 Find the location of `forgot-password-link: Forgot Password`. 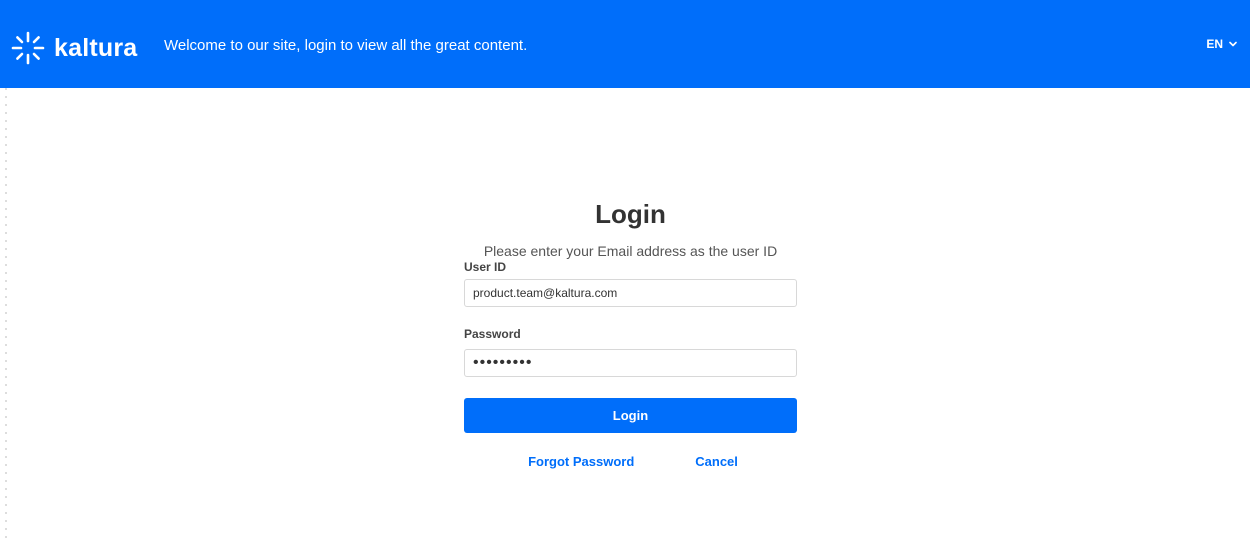

forgot-password-link: Forgot Password is located at coordinates (581, 461).